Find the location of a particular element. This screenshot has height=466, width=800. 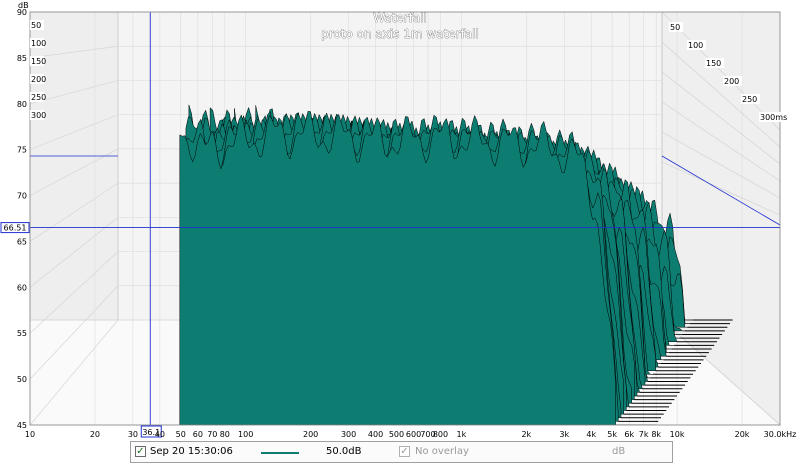

time-tick-front: 200 is located at coordinates (38, 79).